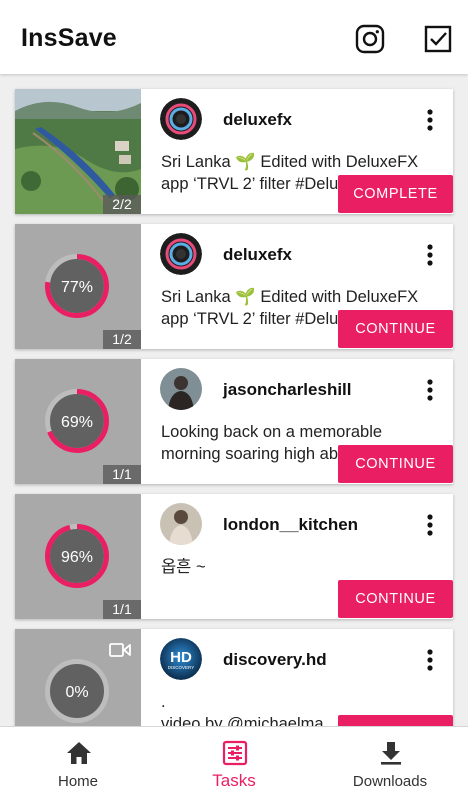 The image size is (468, 801). Describe the element at coordinates (69, 38) in the screenshot. I see `app-title: InsSave` at that location.